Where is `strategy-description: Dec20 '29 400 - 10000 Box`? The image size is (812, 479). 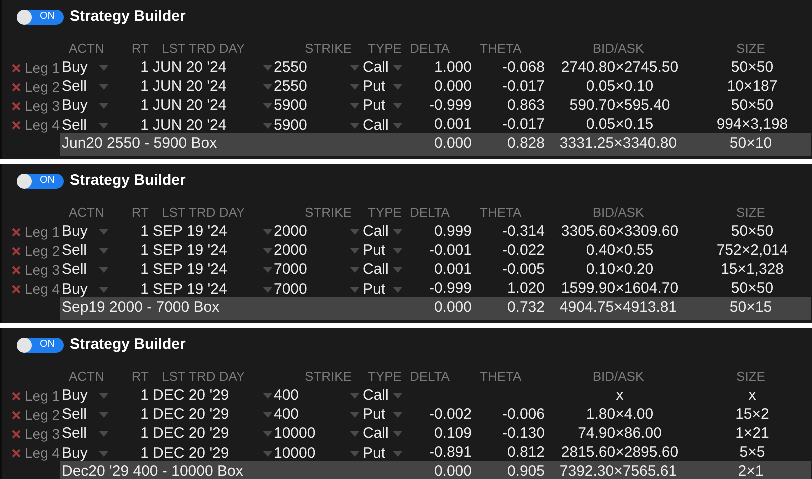 strategy-description: Dec20 '29 400 - 10000 Box is located at coordinates (152, 470).